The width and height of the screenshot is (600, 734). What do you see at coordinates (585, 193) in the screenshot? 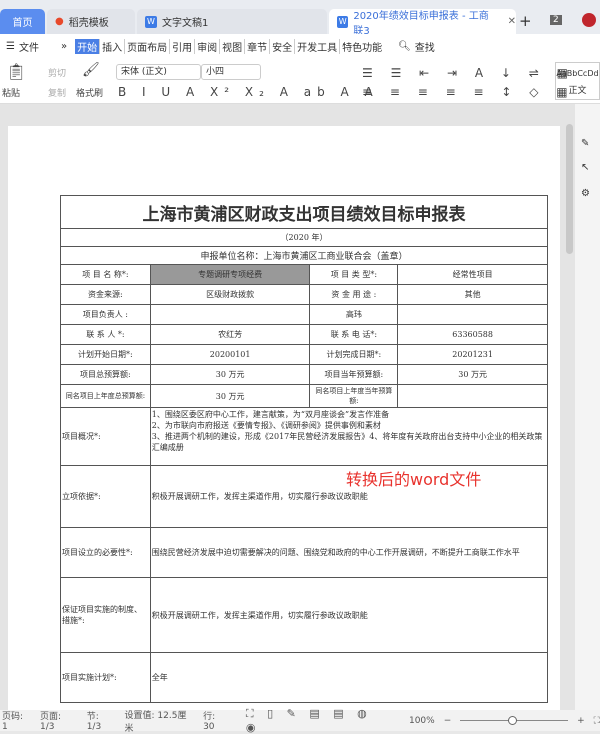
I see `settings-icon: ⚙` at bounding box center [585, 193].